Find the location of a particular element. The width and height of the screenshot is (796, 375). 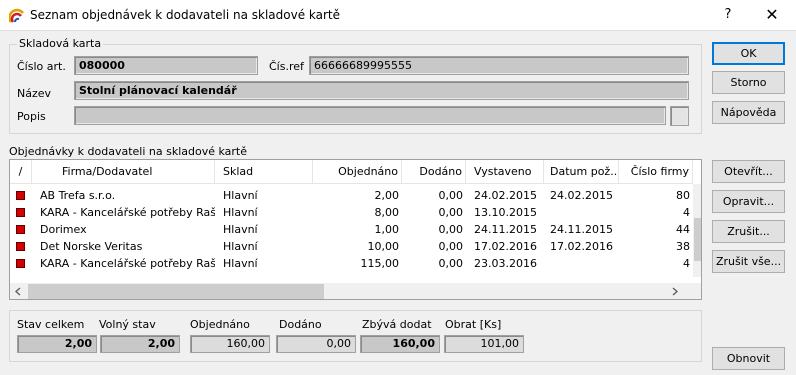

cancel-button: Storno is located at coordinates (748, 82).